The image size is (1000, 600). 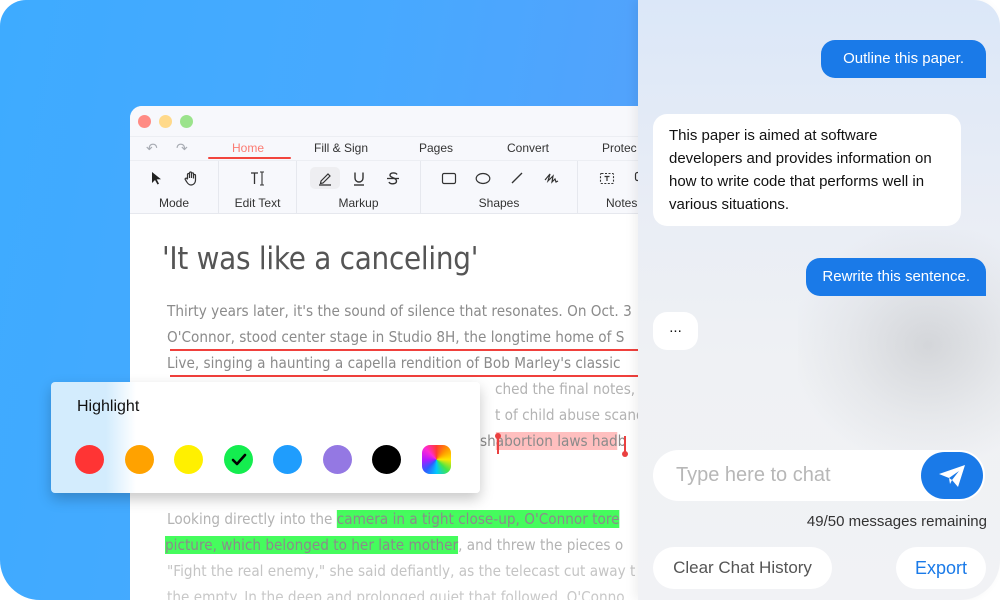 I want to click on ribbon-group-markup: Markup, so click(x=359, y=187).